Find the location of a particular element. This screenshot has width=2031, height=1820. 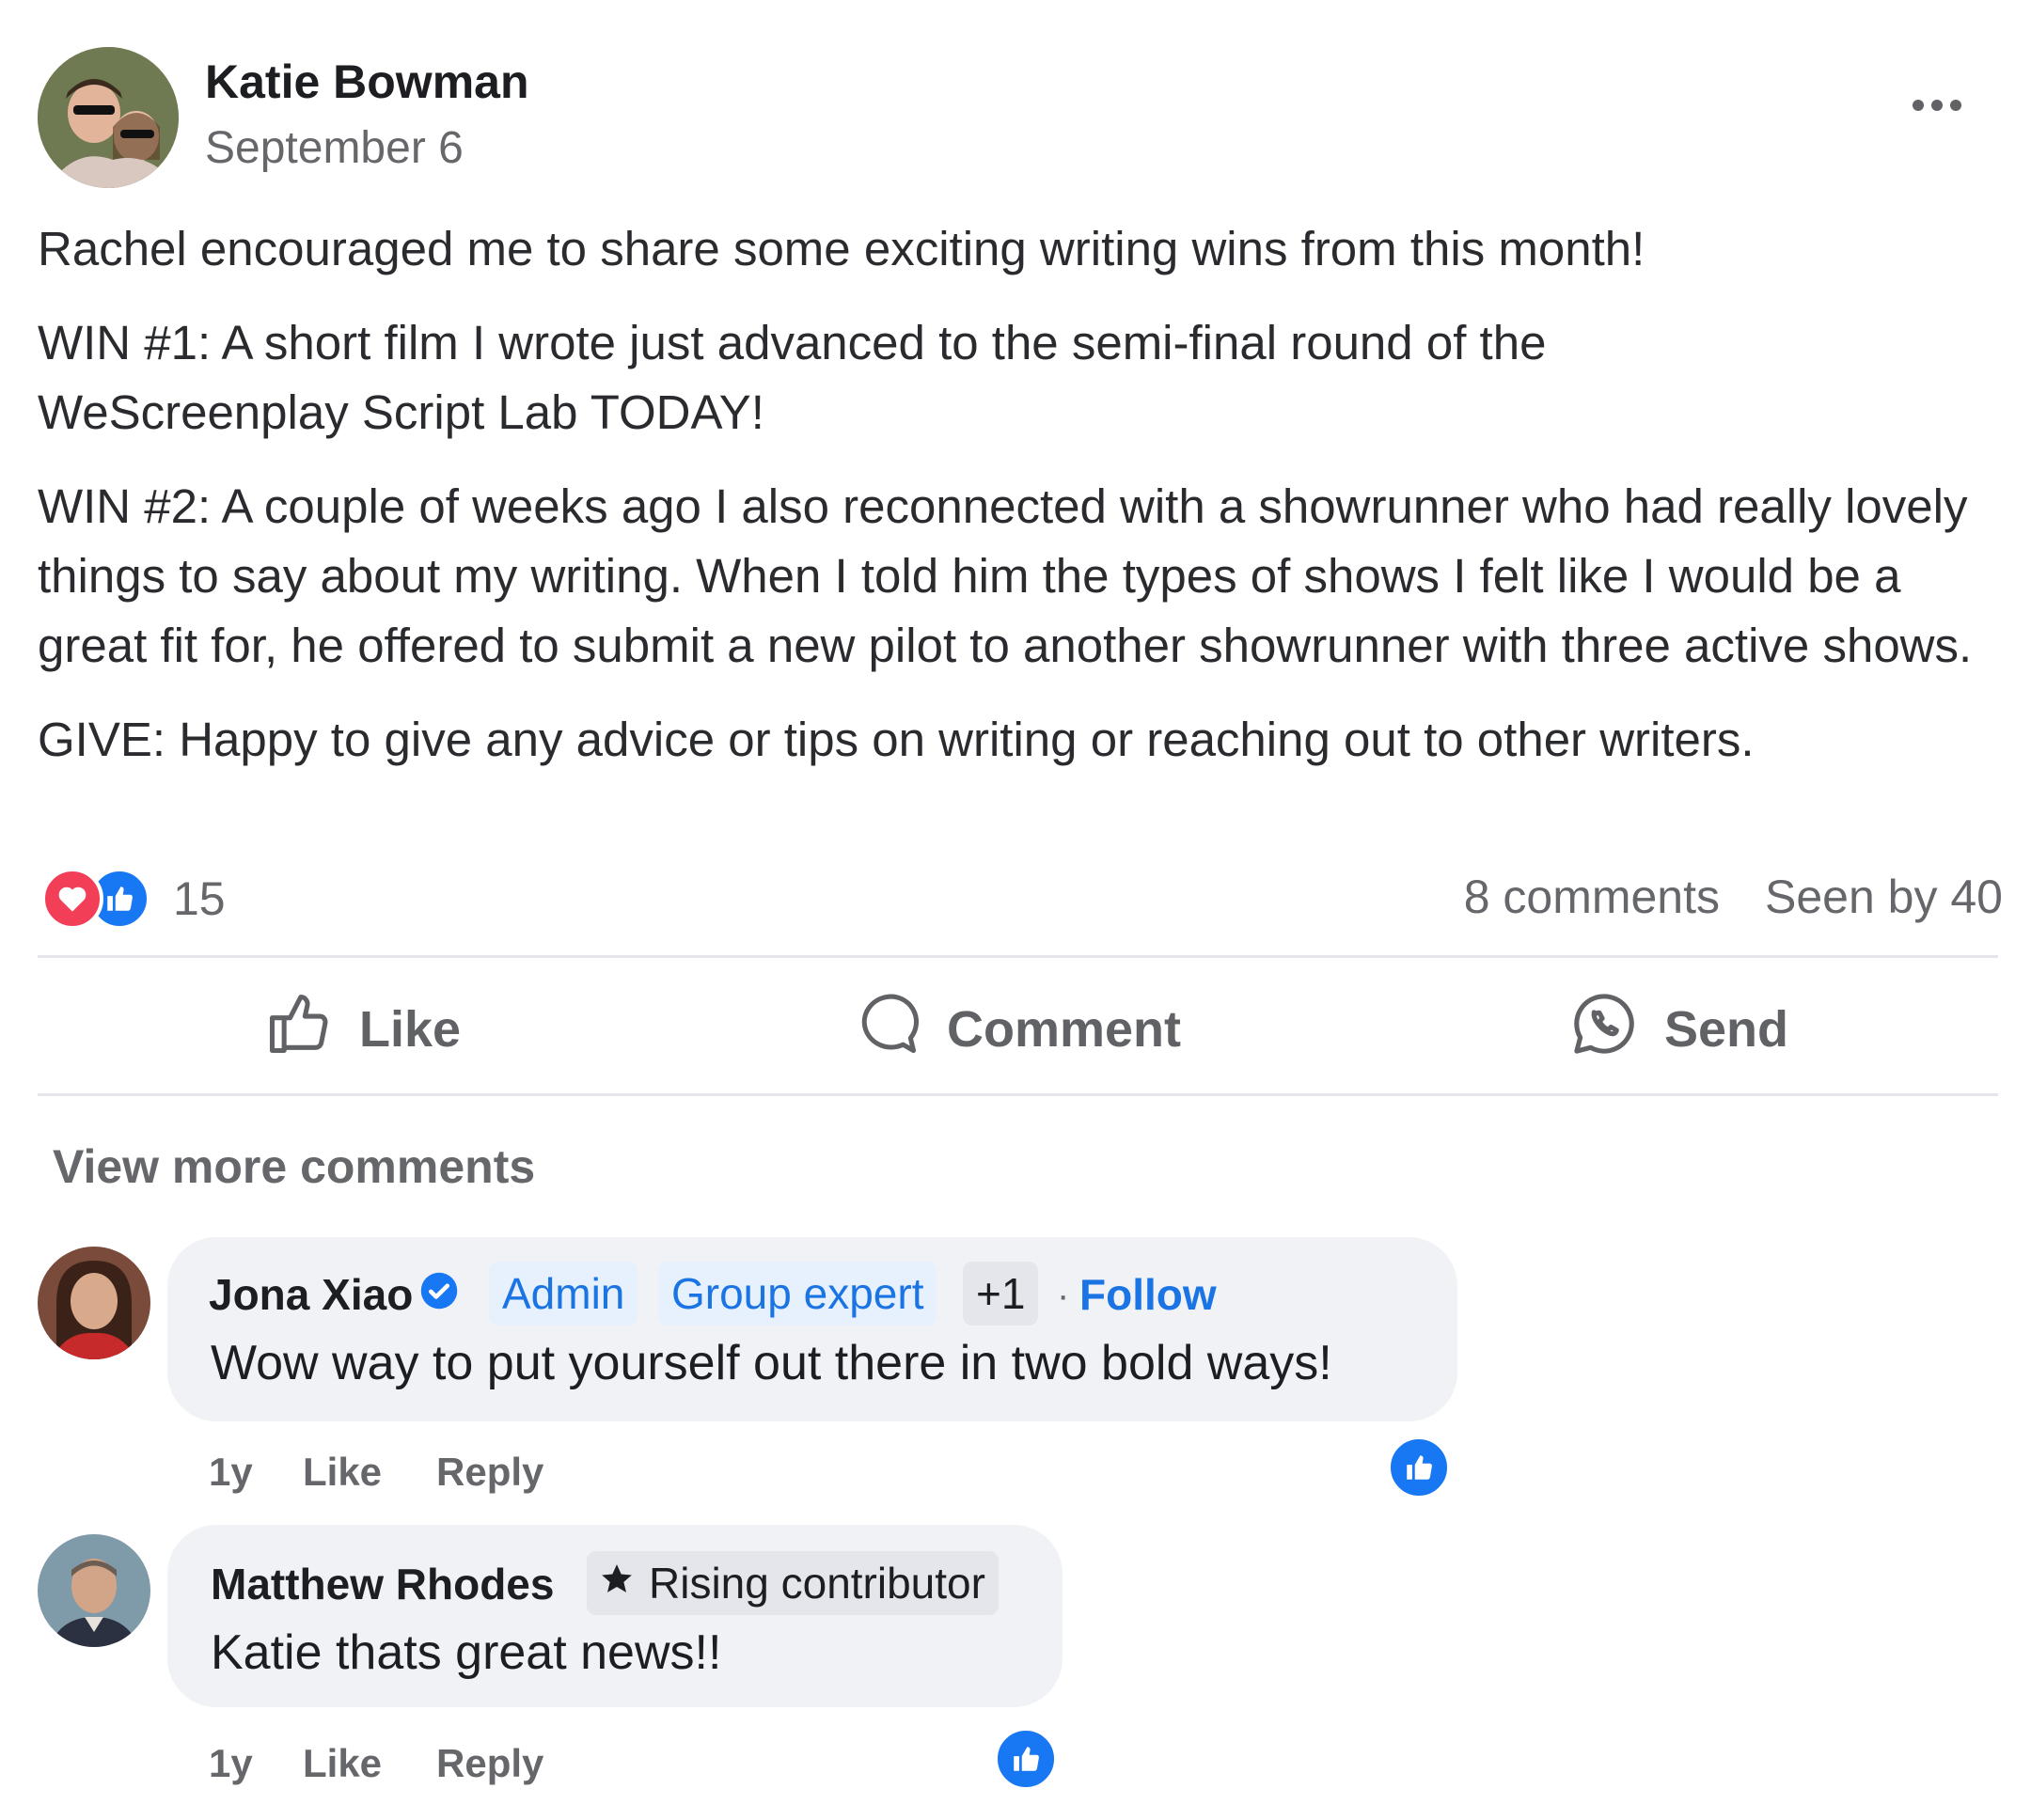

view-more-comments-link: View more comments is located at coordinates (294, 1166).